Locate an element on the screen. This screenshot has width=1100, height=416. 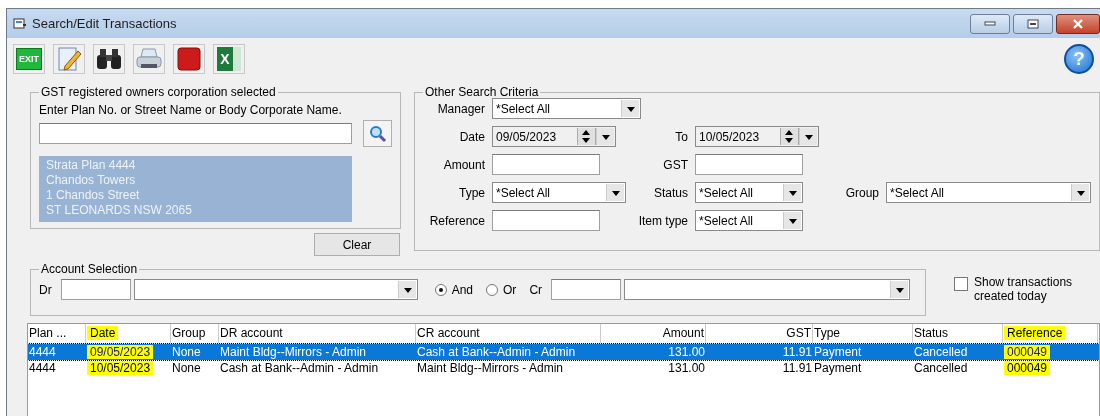
column-header: Reference is located at coordinates (1035, 333).